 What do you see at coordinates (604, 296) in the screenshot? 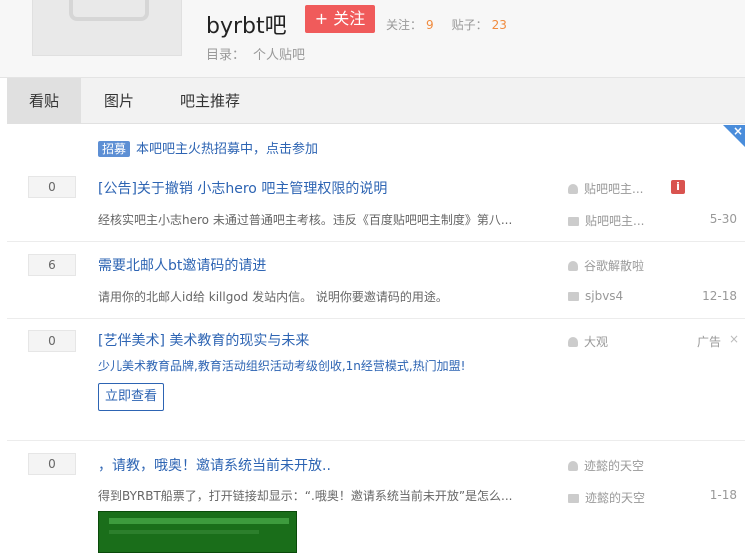
I see `last-reply-author: sjbvs4` at bounding box center [604, 296].